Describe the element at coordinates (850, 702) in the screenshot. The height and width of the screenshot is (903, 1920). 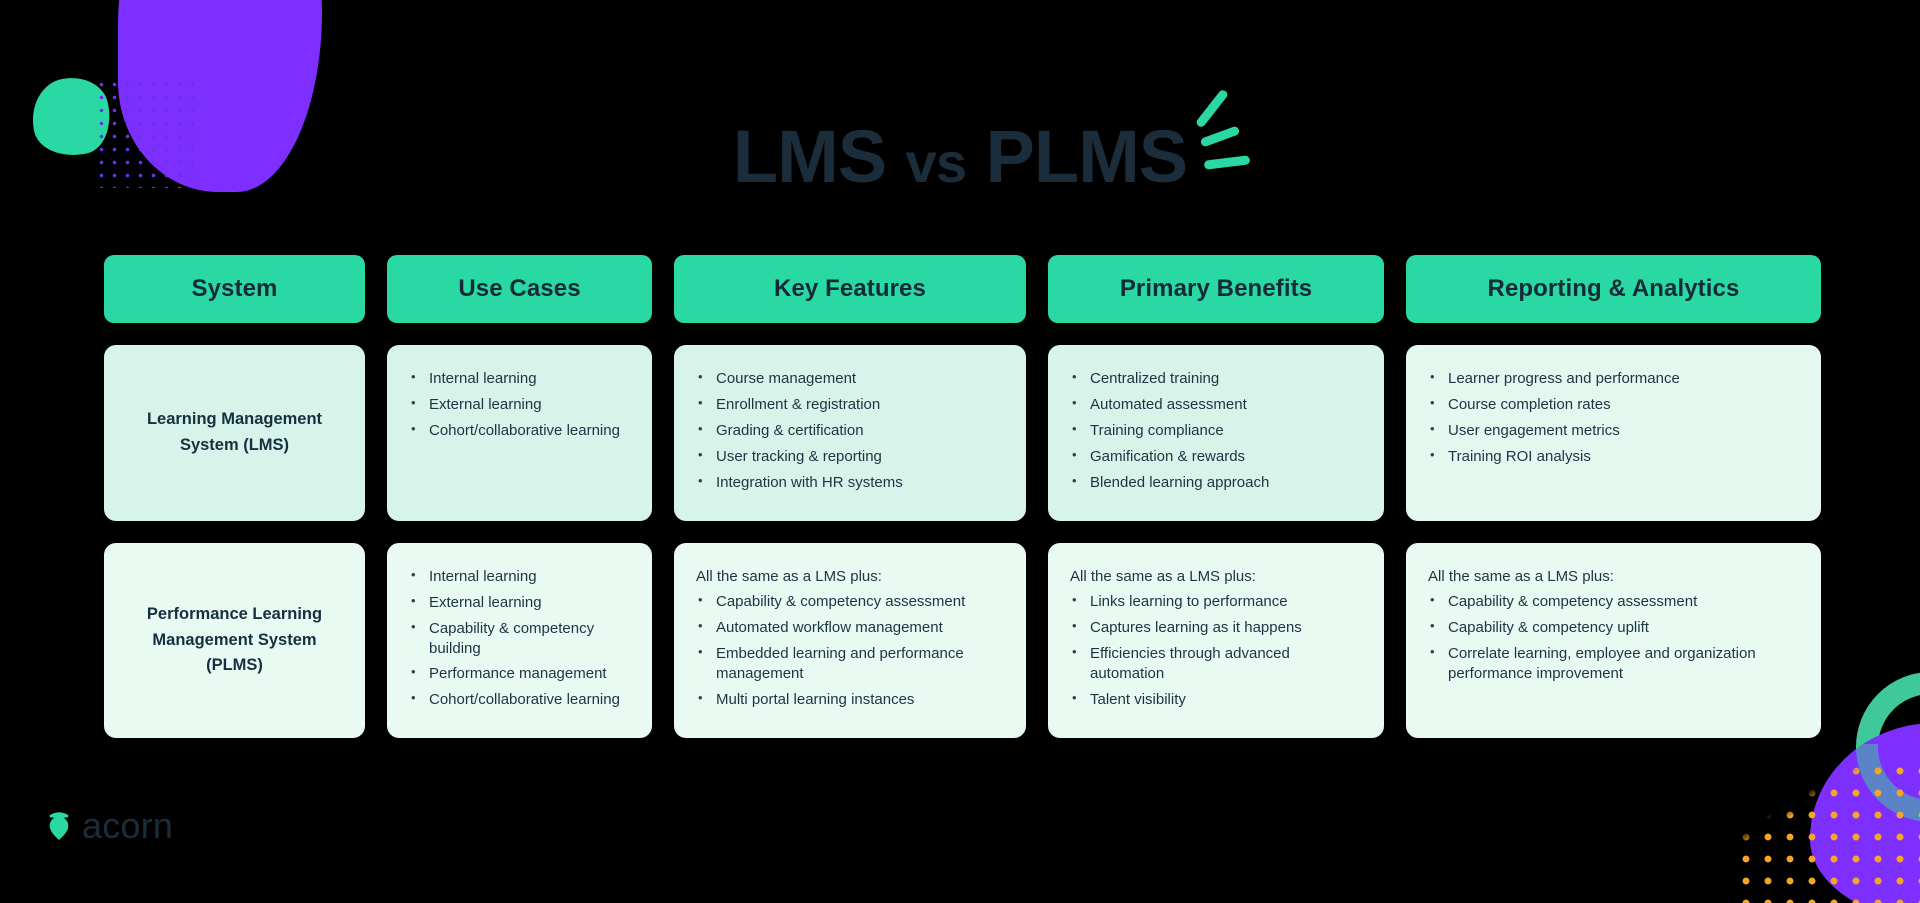
I see `list-item: Multi portal learning instances` at that location.